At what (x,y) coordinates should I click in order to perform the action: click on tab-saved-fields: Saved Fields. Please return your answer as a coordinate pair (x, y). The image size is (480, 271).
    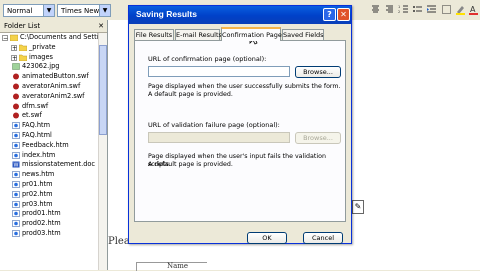
    Looking at the image, I should click on (303, 34).